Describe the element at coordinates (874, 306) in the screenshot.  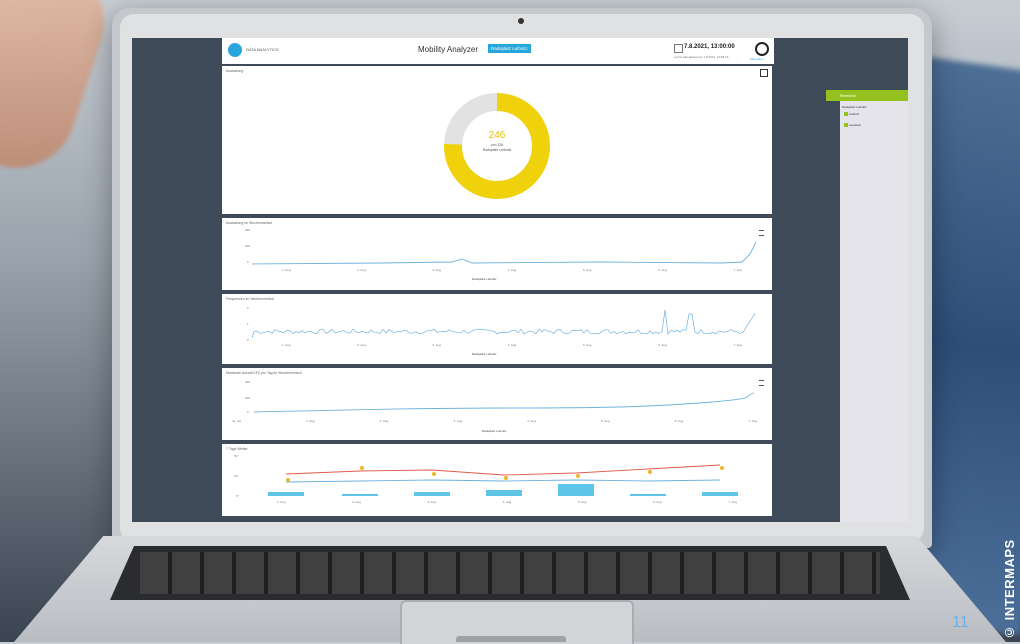
I see `sidebar` at that location.